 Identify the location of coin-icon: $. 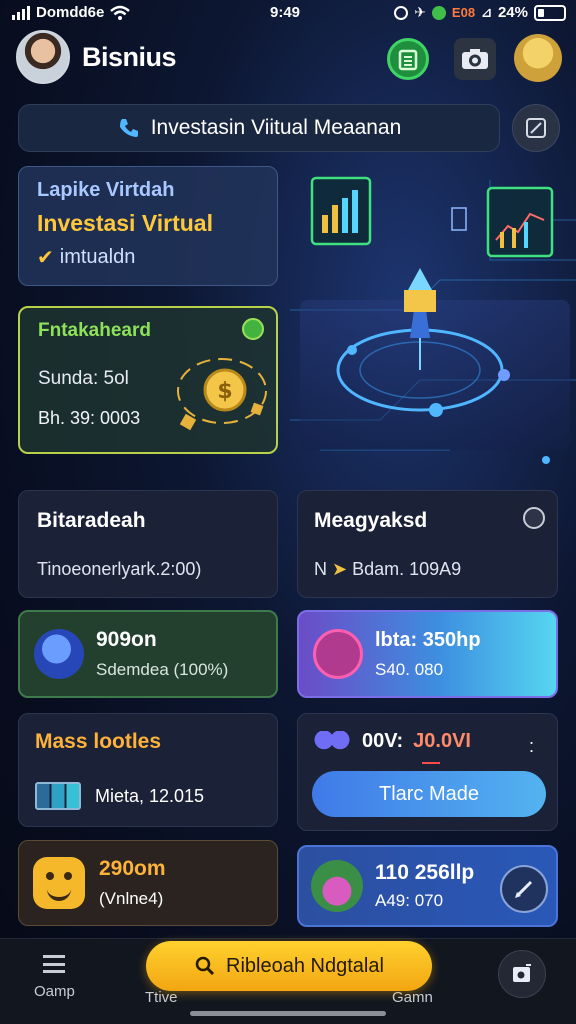
(222, 394).